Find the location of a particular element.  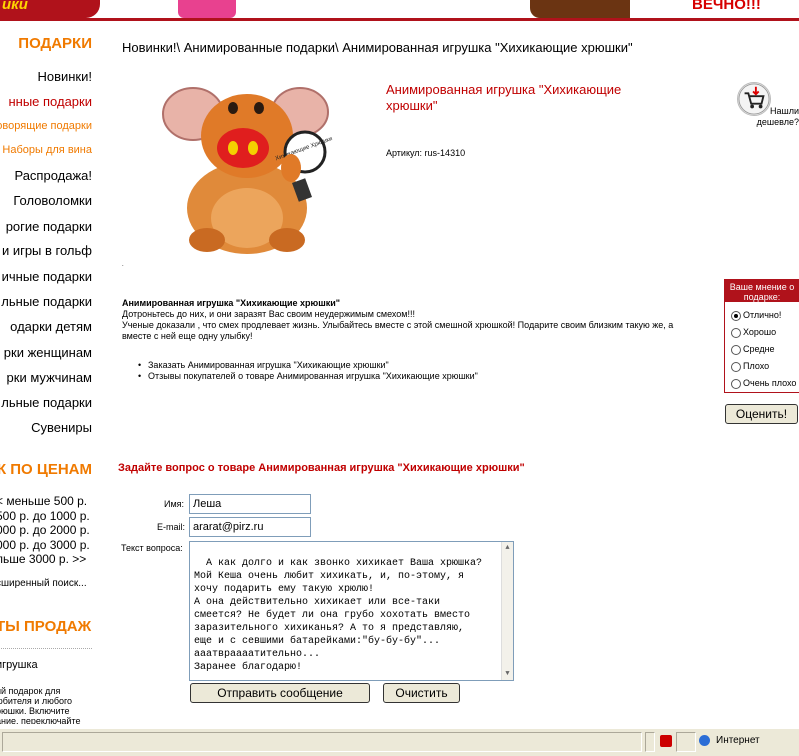

rate-button: Оценить! is located at coordinates (761, 414).